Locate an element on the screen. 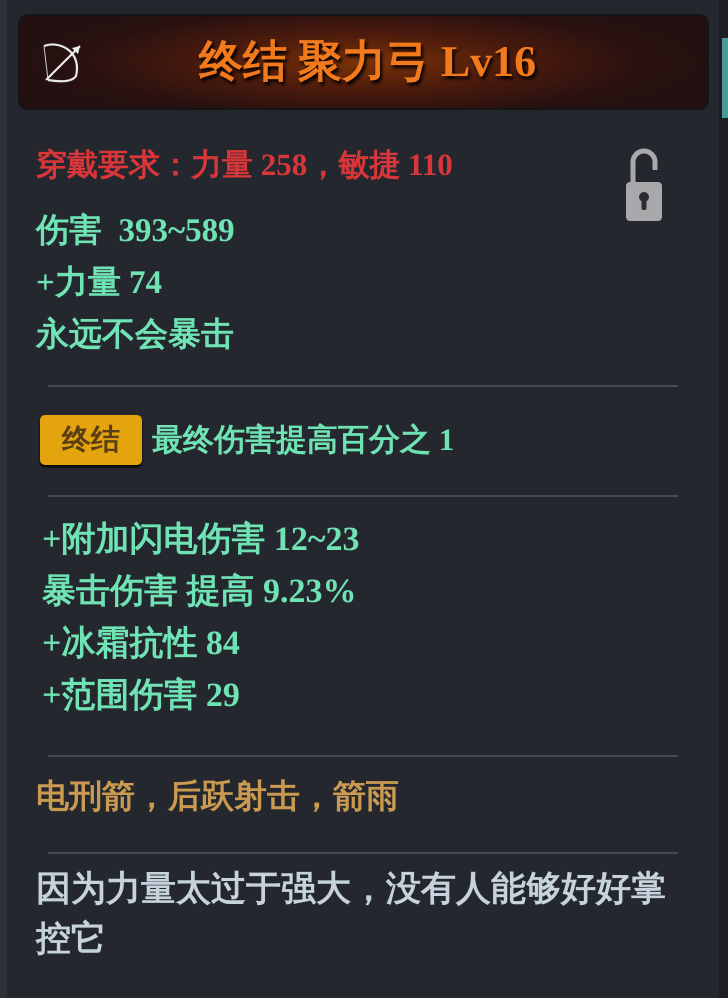  affix-text: +冰霜抗性 84 is located at coordinates (141, 644).